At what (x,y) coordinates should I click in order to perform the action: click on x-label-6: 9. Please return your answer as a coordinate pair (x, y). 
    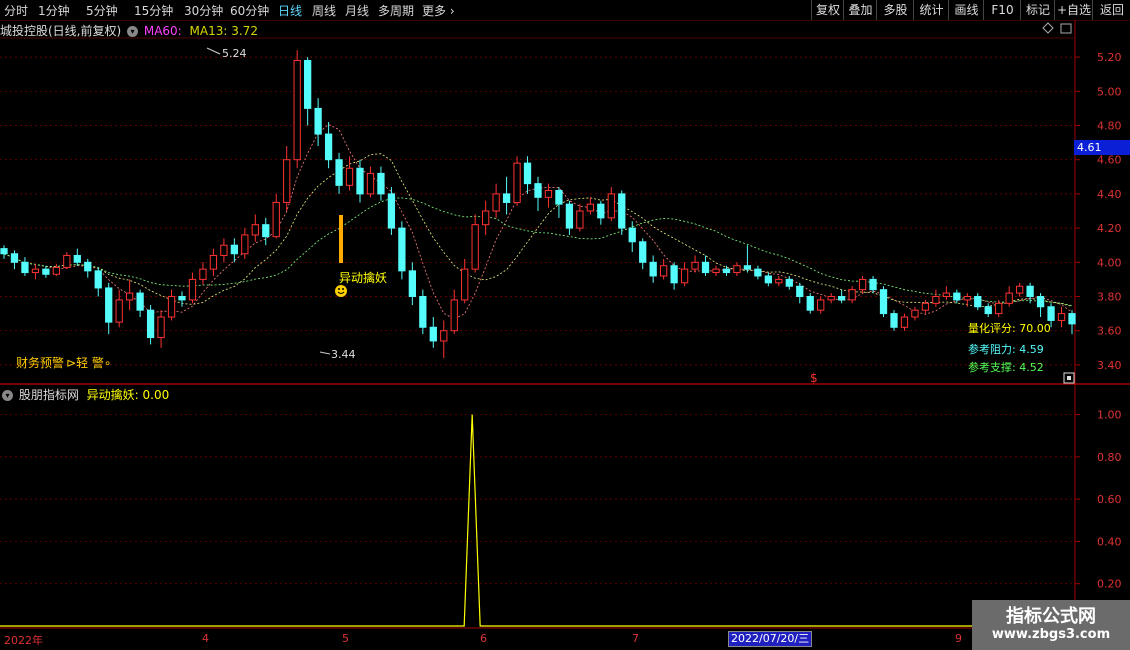
    Looking at the image, I should click on (958, 638).